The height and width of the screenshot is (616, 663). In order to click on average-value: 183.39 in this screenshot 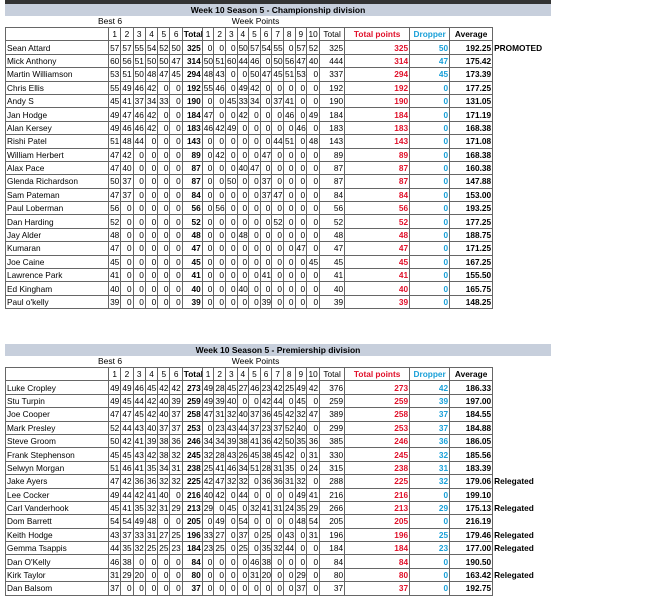, I will do `click(471, 468)`.